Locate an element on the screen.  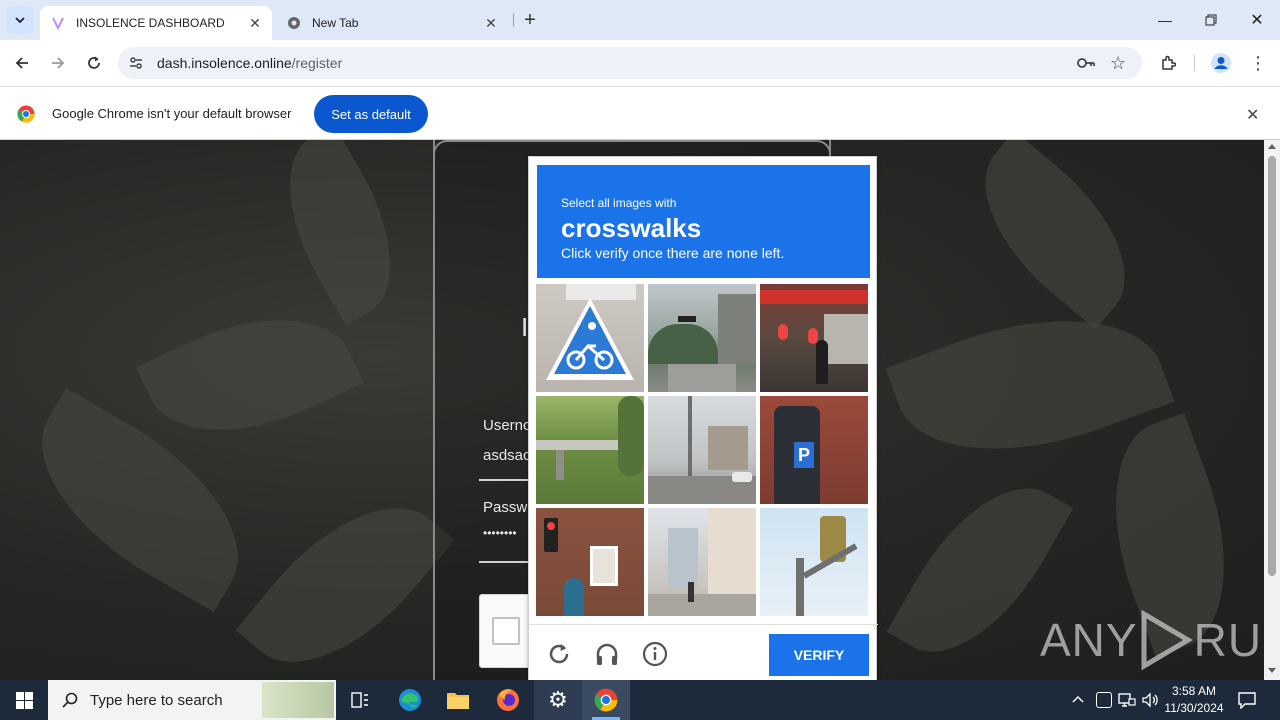
notifications-button is located at coordinates (1247, 700).